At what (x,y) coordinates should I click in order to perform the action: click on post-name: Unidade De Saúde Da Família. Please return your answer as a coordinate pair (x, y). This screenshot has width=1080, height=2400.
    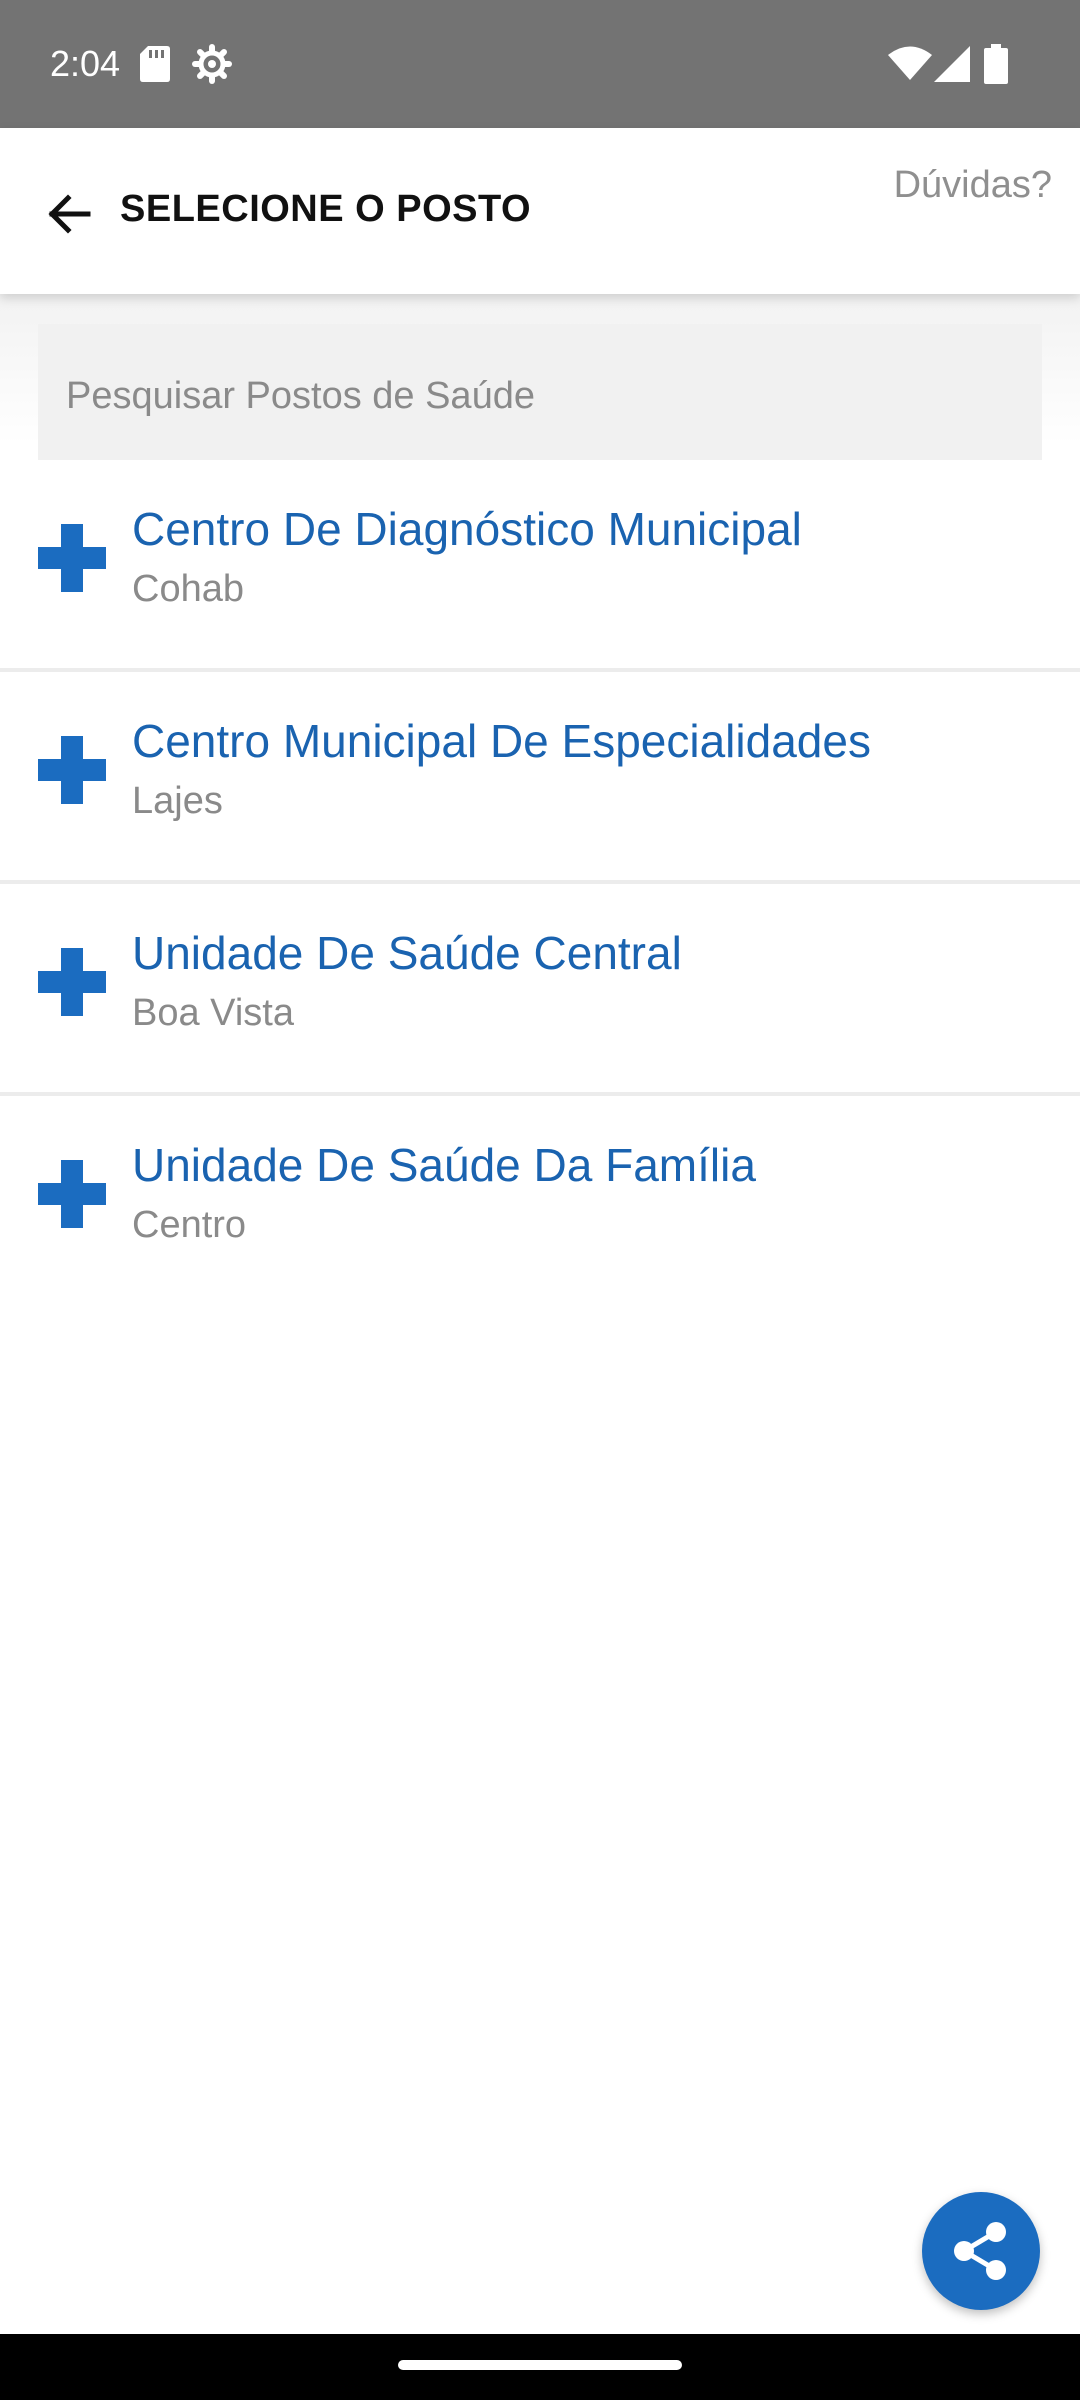
    Looking at the image, I should click on (444, 1165).